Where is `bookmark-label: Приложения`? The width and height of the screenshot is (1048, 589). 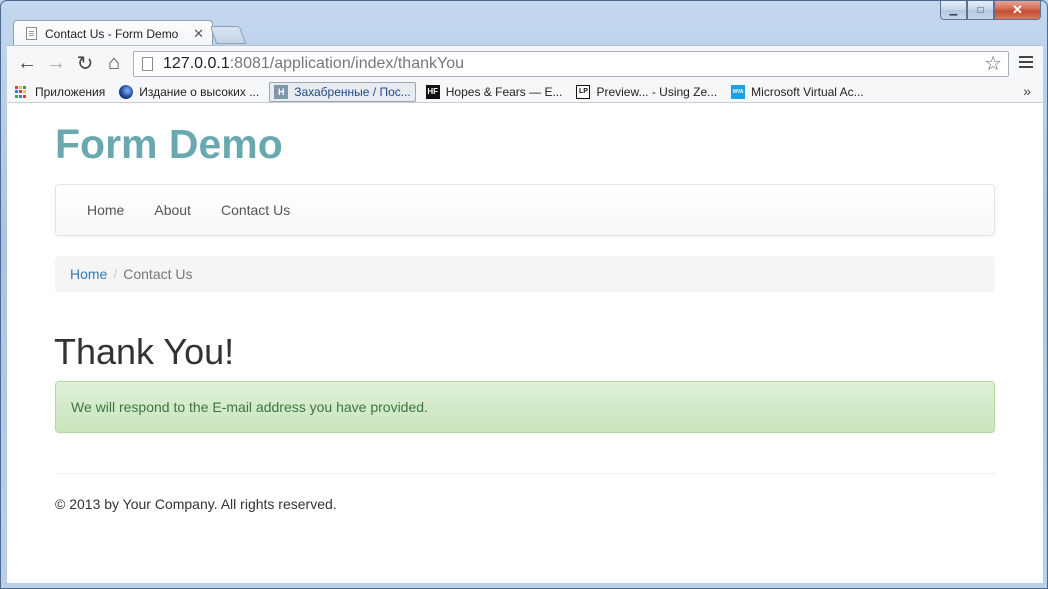 bookmark-label: Приложения is located at coordinates (70, 91).